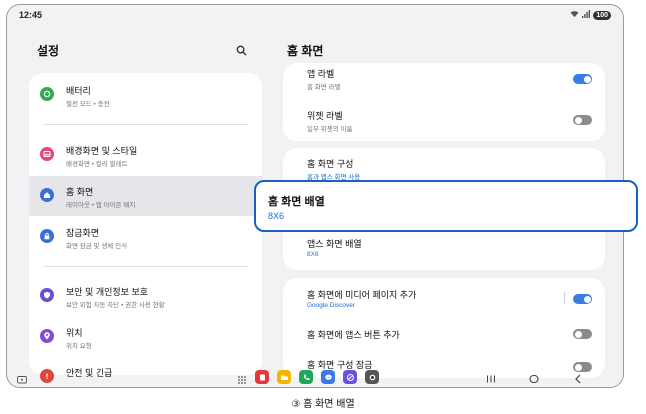 The image size is (646, 414). What do you see at coordinates (330, 129) in the screenshot?
I see `widget-label-sub: 일부 위젯의 이름` at bounding box center [330, 129].